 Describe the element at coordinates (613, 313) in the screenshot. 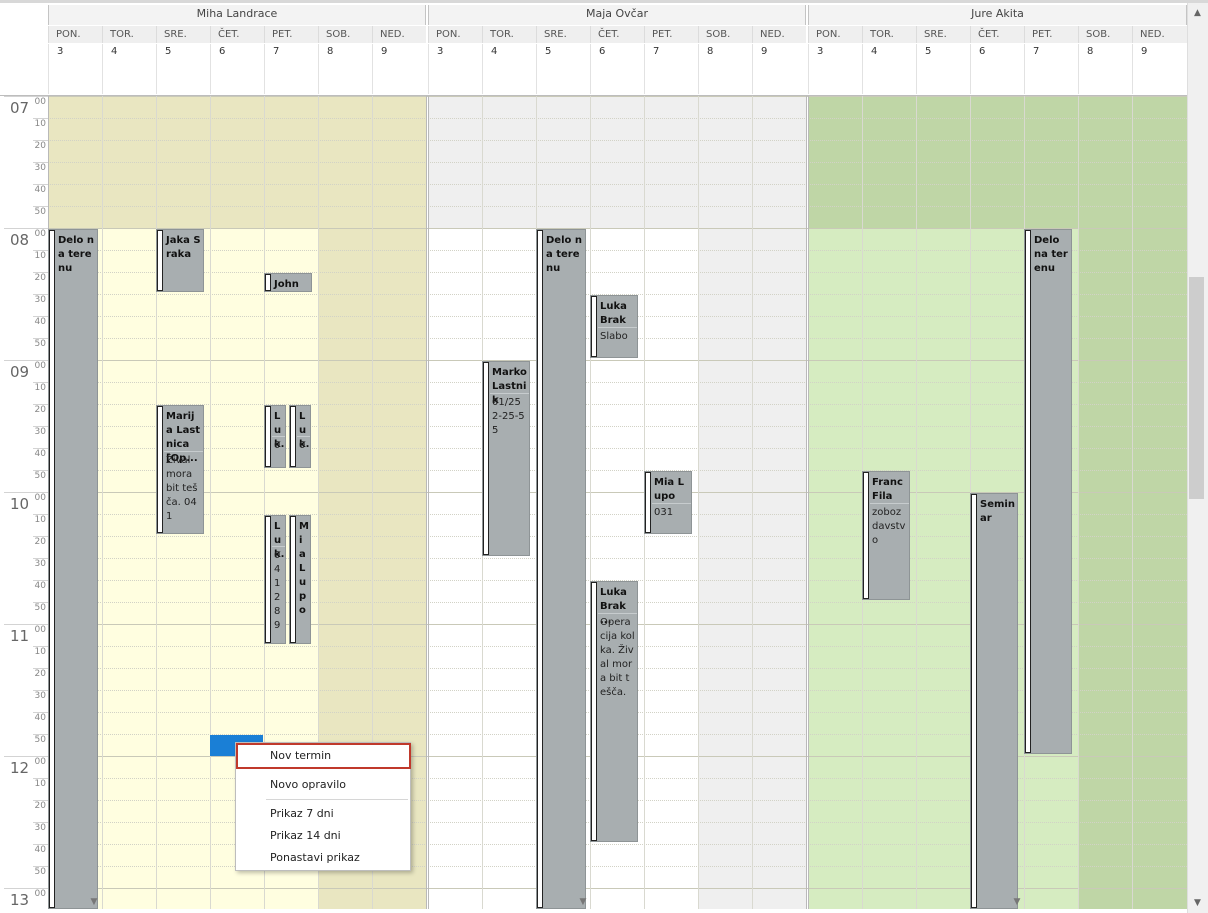

I see `appointment-title: Luka Brak` at that location.